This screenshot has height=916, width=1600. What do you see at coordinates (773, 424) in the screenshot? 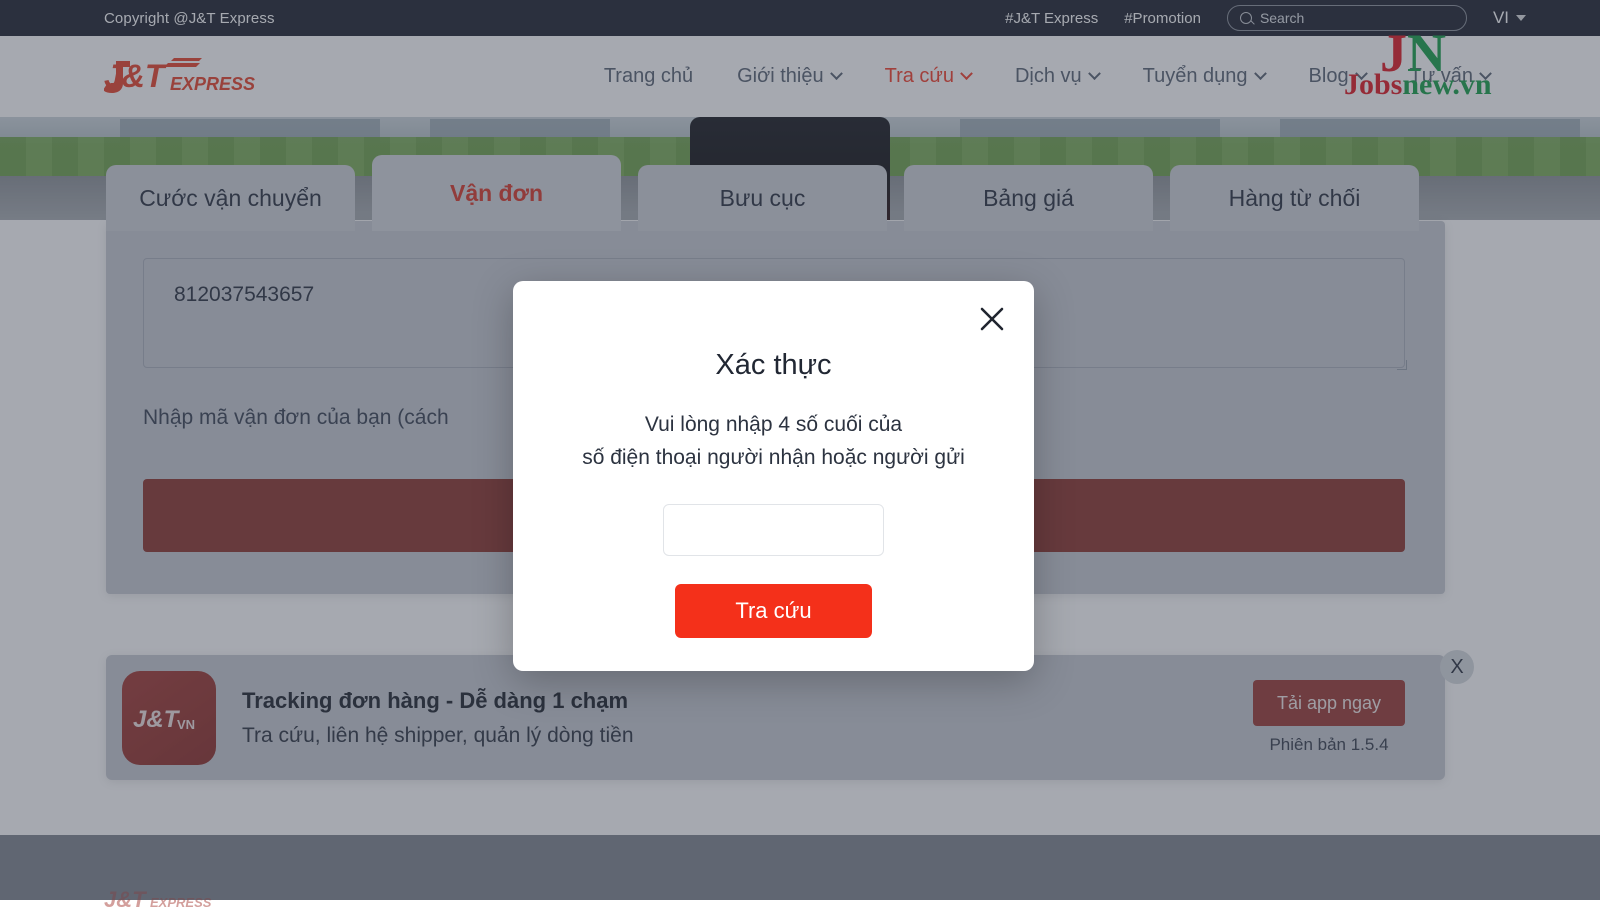
I see `modal-description-line-1: Vui lòng nhập 4 số cuối của` at bounding box center [773, 424].